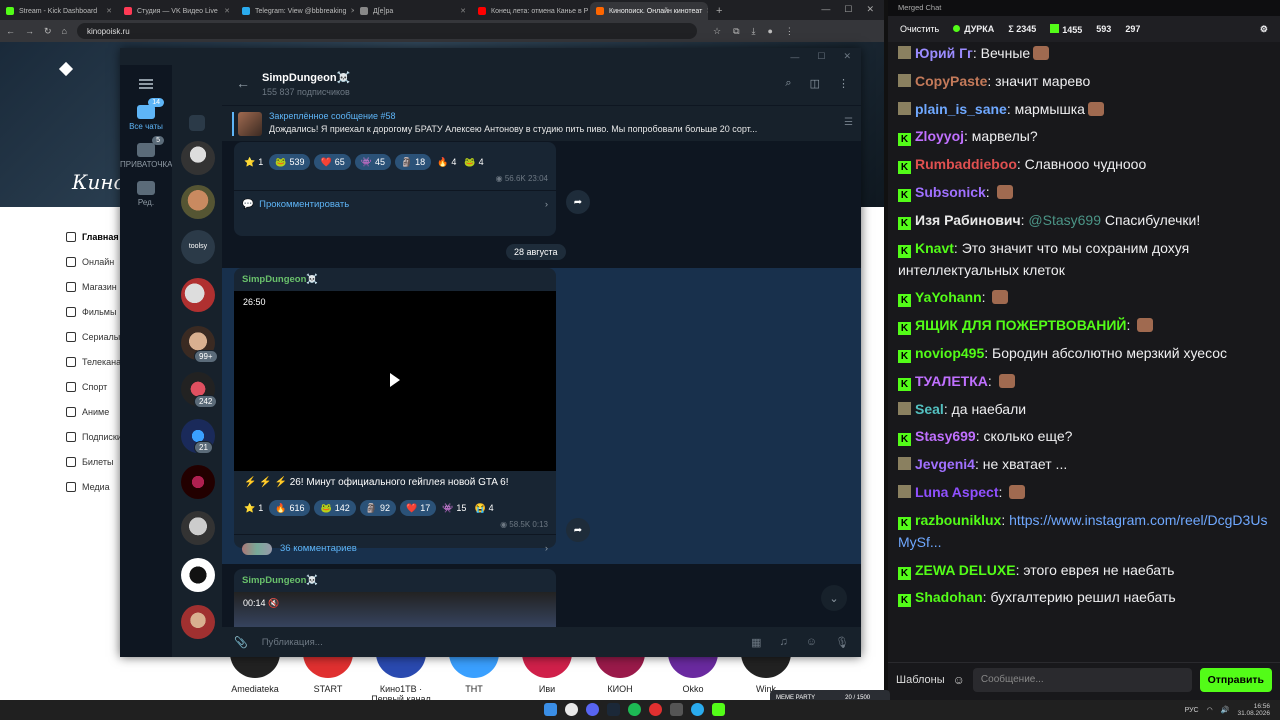 The image size is (1280, 720). I want to click on profile-icon: ●, so click(769, 31).